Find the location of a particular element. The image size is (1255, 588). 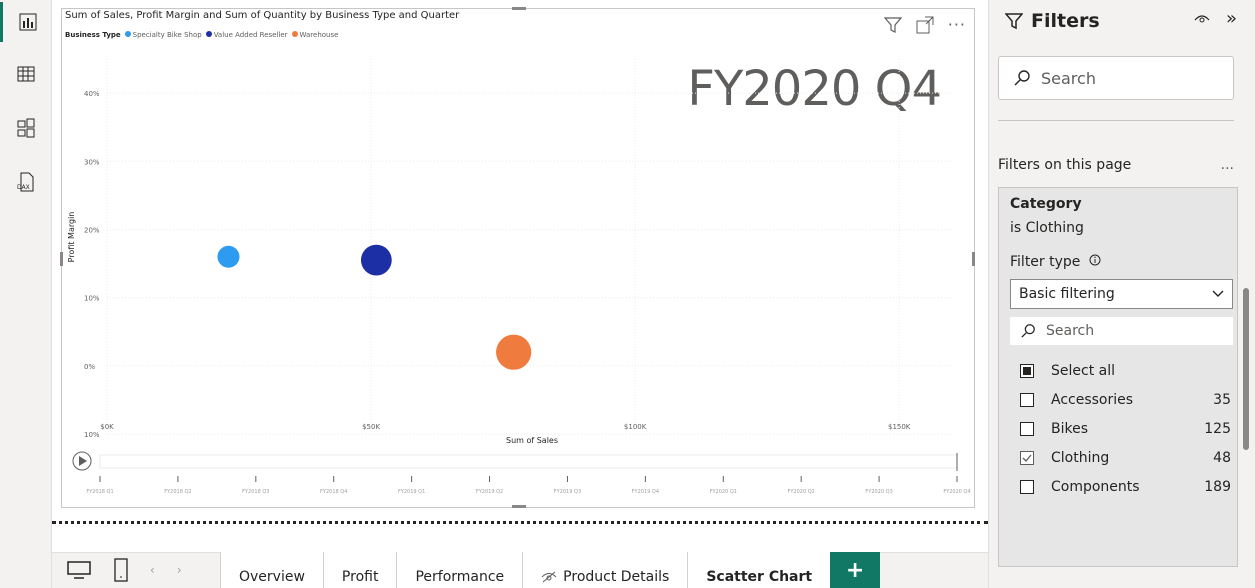

filter-value-components: Components 189 is located at coordinates (1121, 486).